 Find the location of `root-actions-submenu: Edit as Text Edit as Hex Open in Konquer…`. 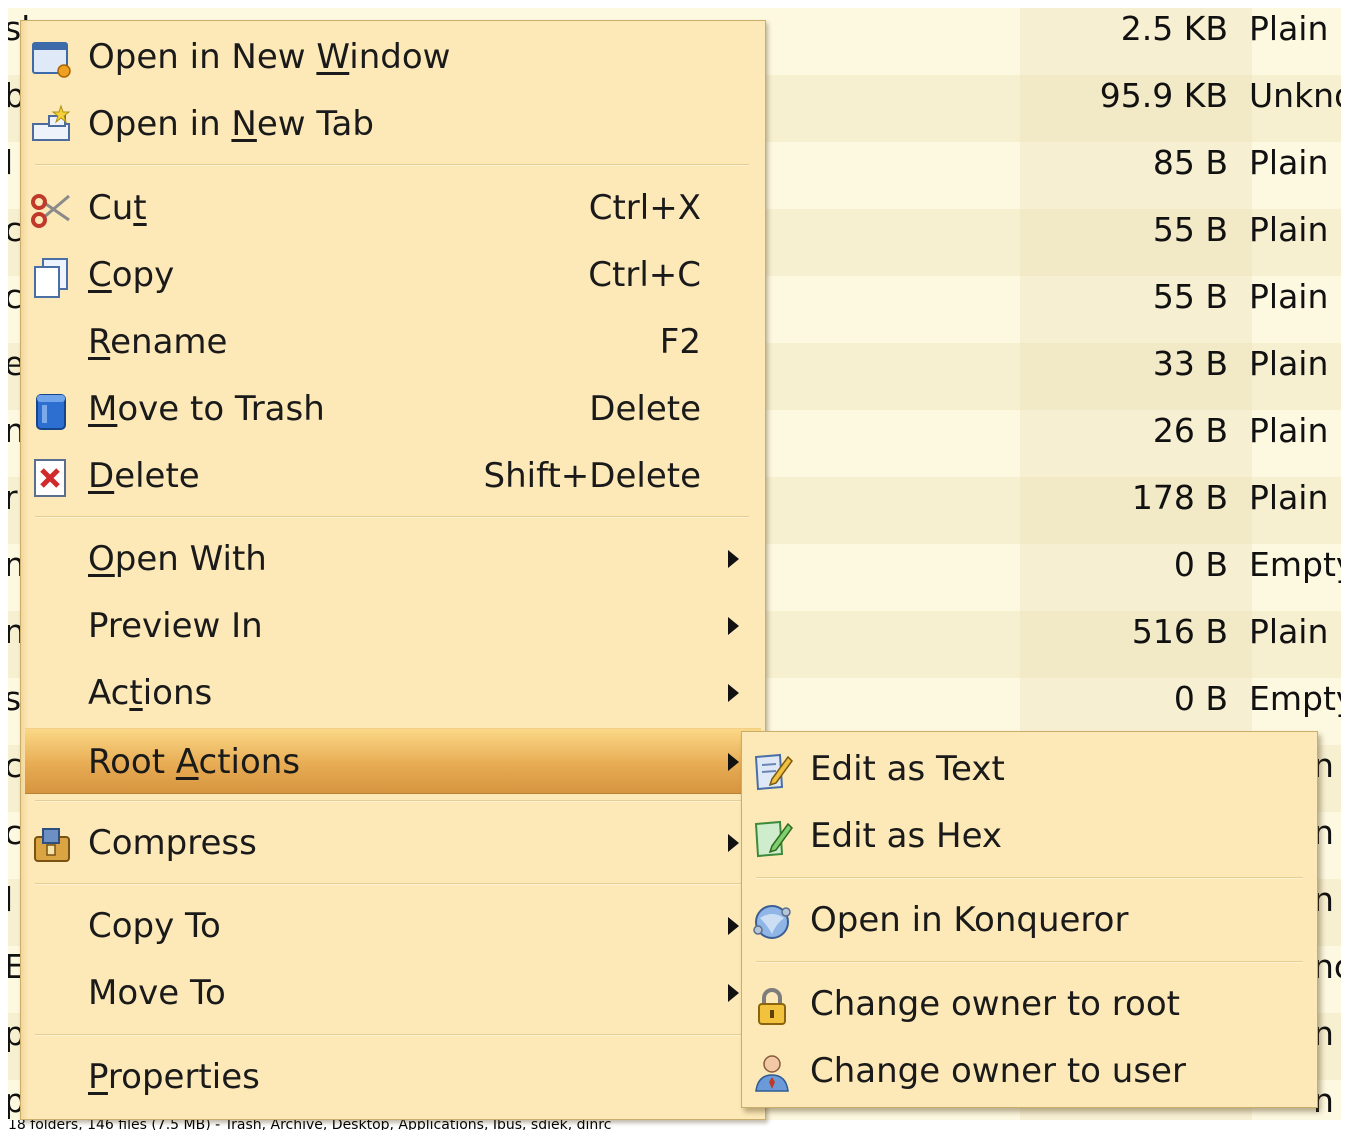

root-actions-submenu: Edit as Text Edit as Hex Open in Konquer… is located at coordinates (1029, 919).